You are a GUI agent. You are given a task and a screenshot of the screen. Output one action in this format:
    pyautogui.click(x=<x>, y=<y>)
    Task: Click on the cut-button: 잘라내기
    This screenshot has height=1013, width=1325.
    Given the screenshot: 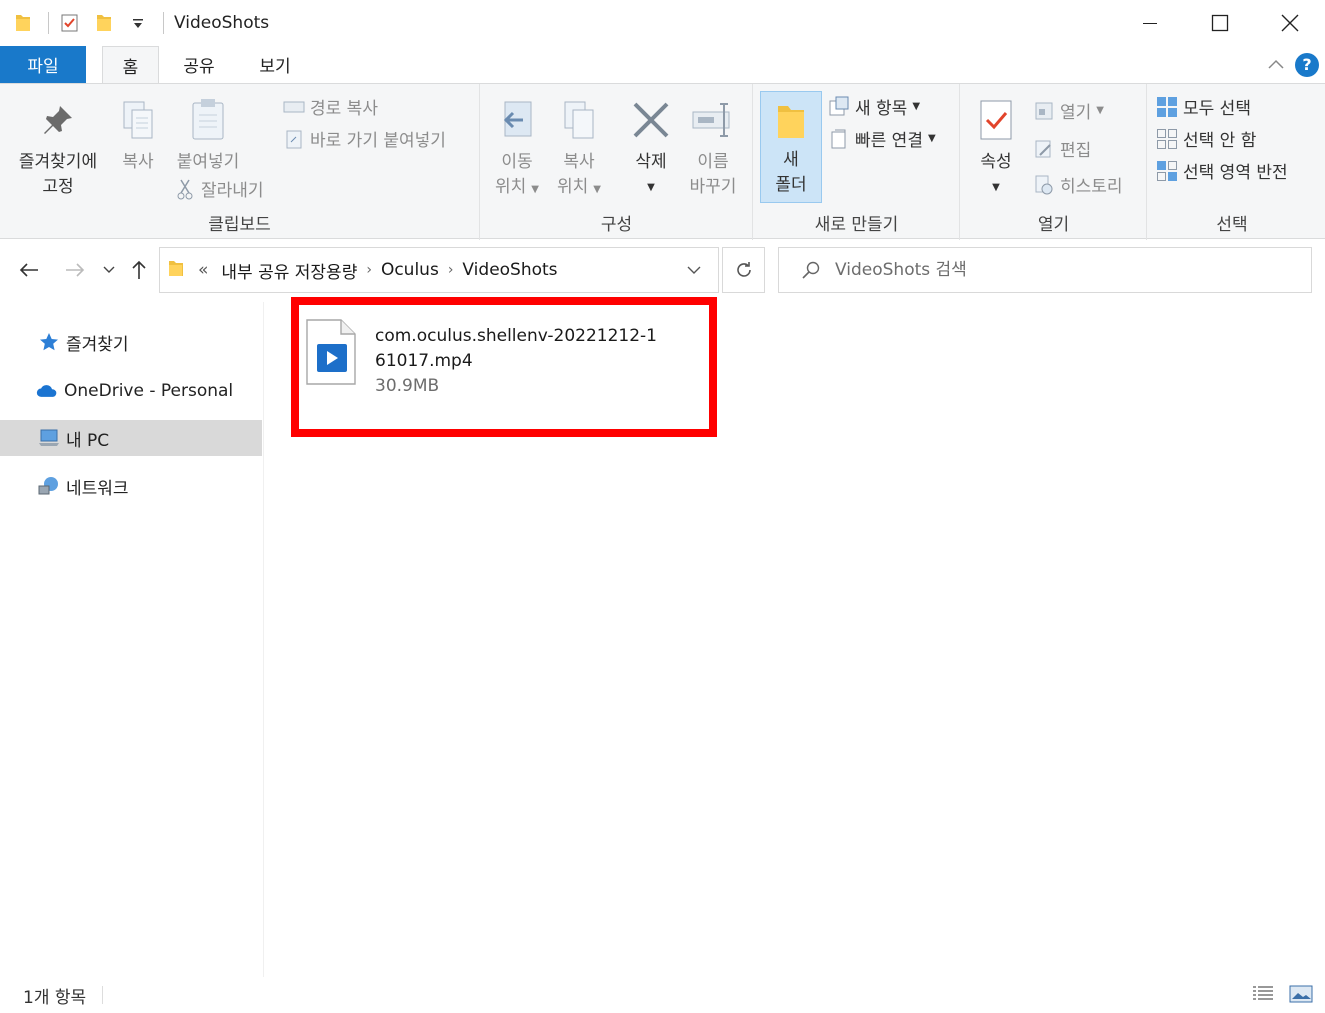 What is the action you would take?
    pyautogui.click(x=219, y=188)
    